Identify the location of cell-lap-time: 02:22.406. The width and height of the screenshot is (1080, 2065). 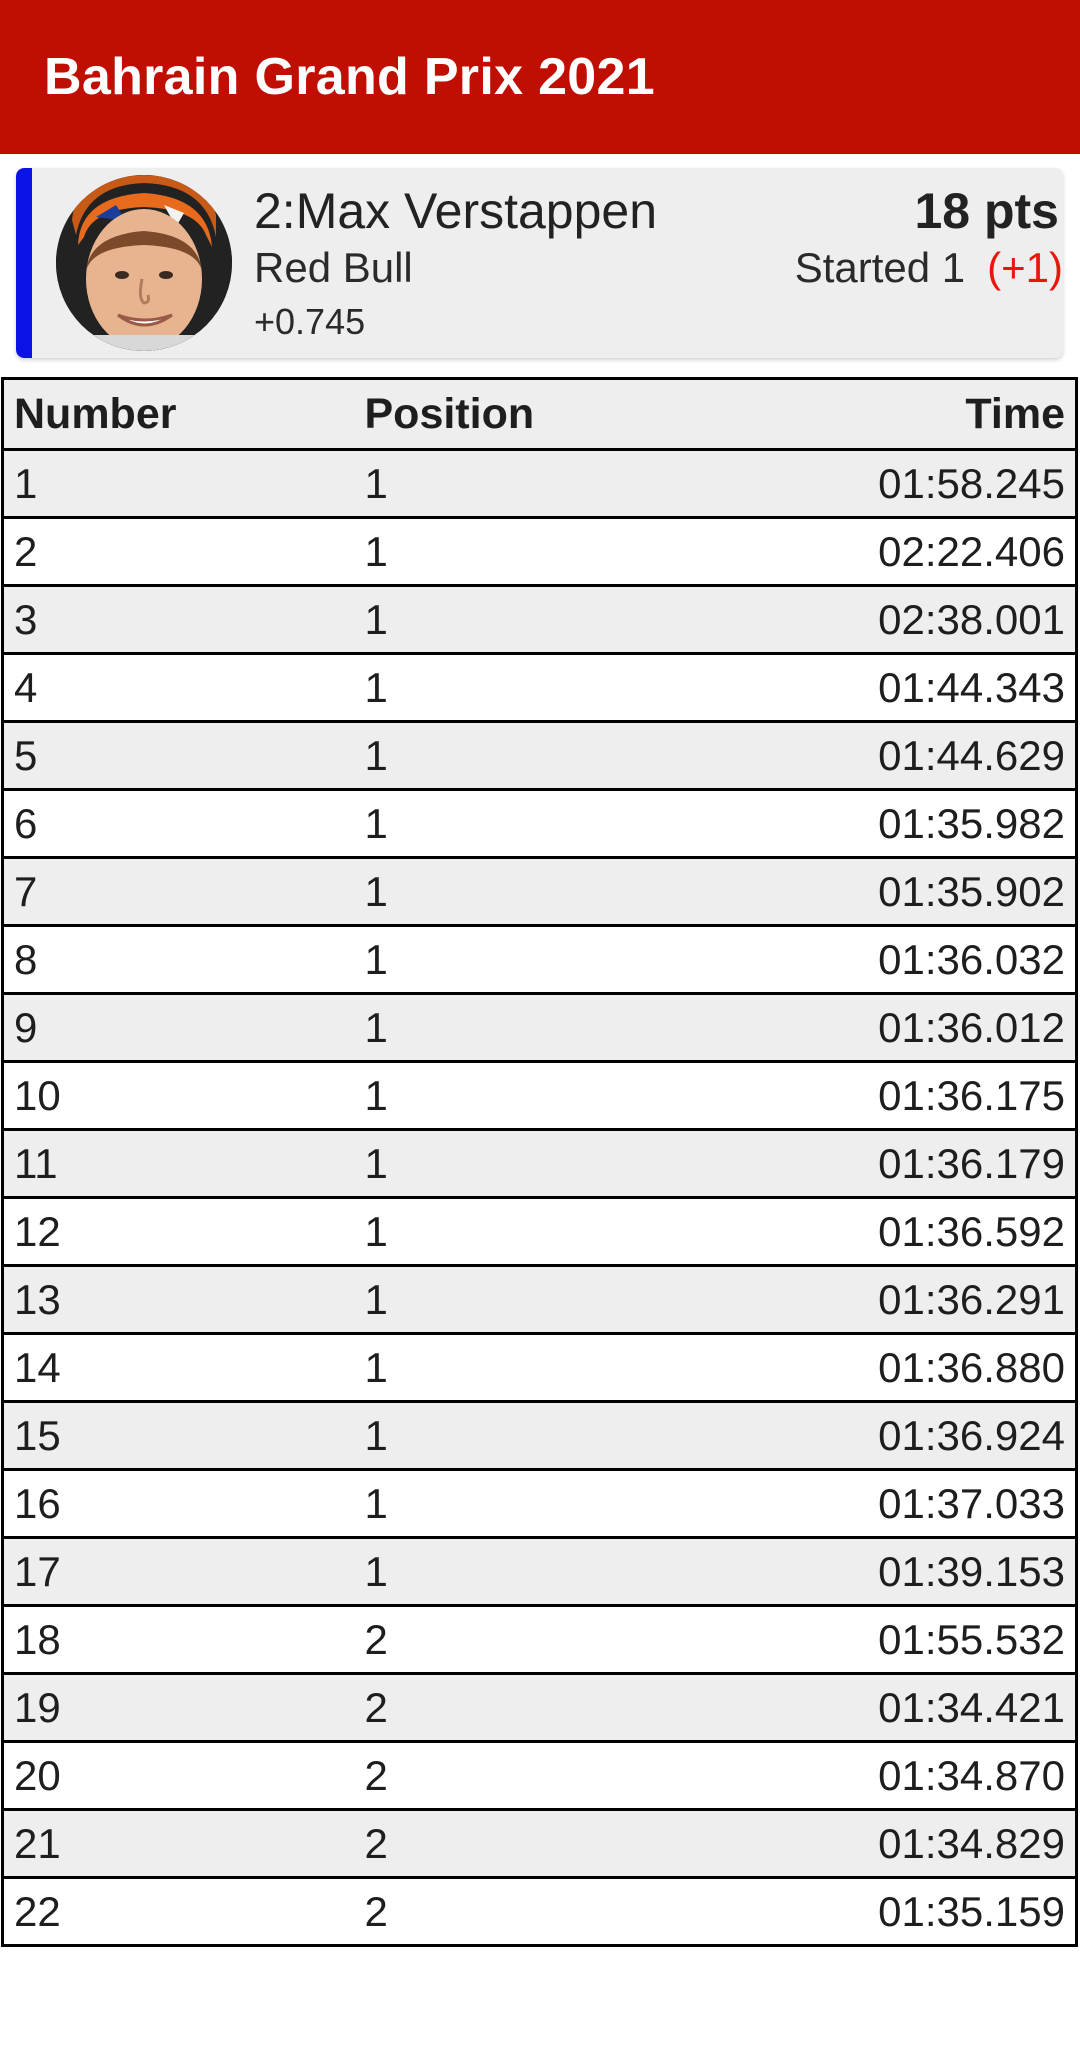
(892, 551).